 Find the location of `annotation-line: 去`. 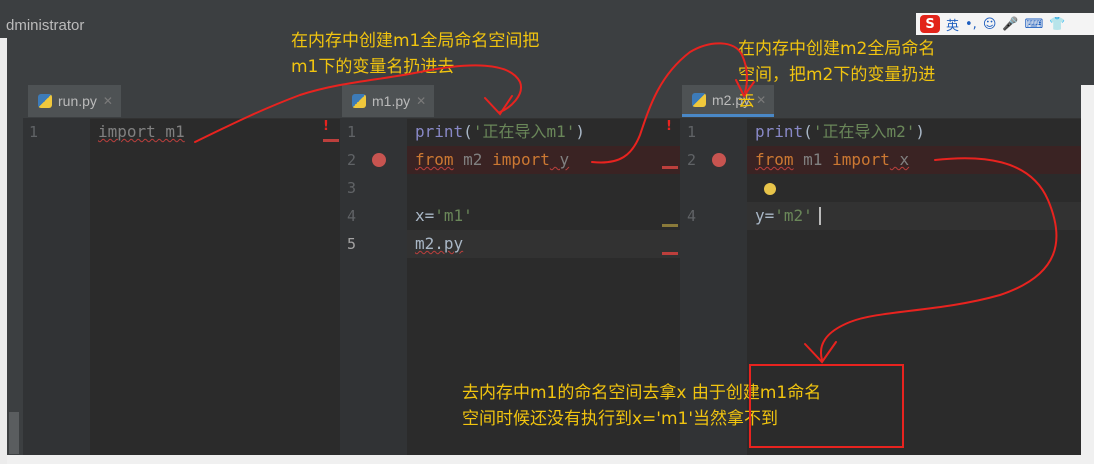

annotation-line: 去 is located at coordinates (746, 101).